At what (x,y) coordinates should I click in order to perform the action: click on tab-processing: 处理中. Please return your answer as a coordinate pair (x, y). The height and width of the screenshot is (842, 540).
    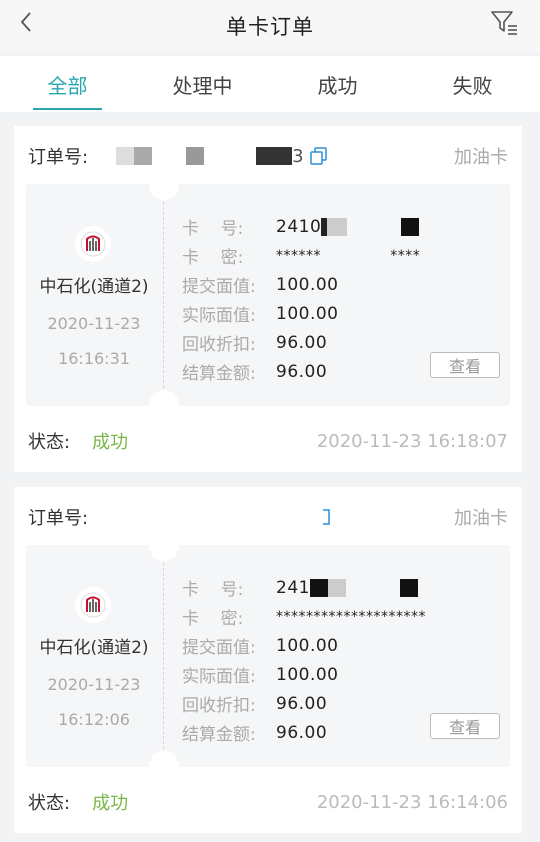
    Looking at the image, I should click on (202, 84).